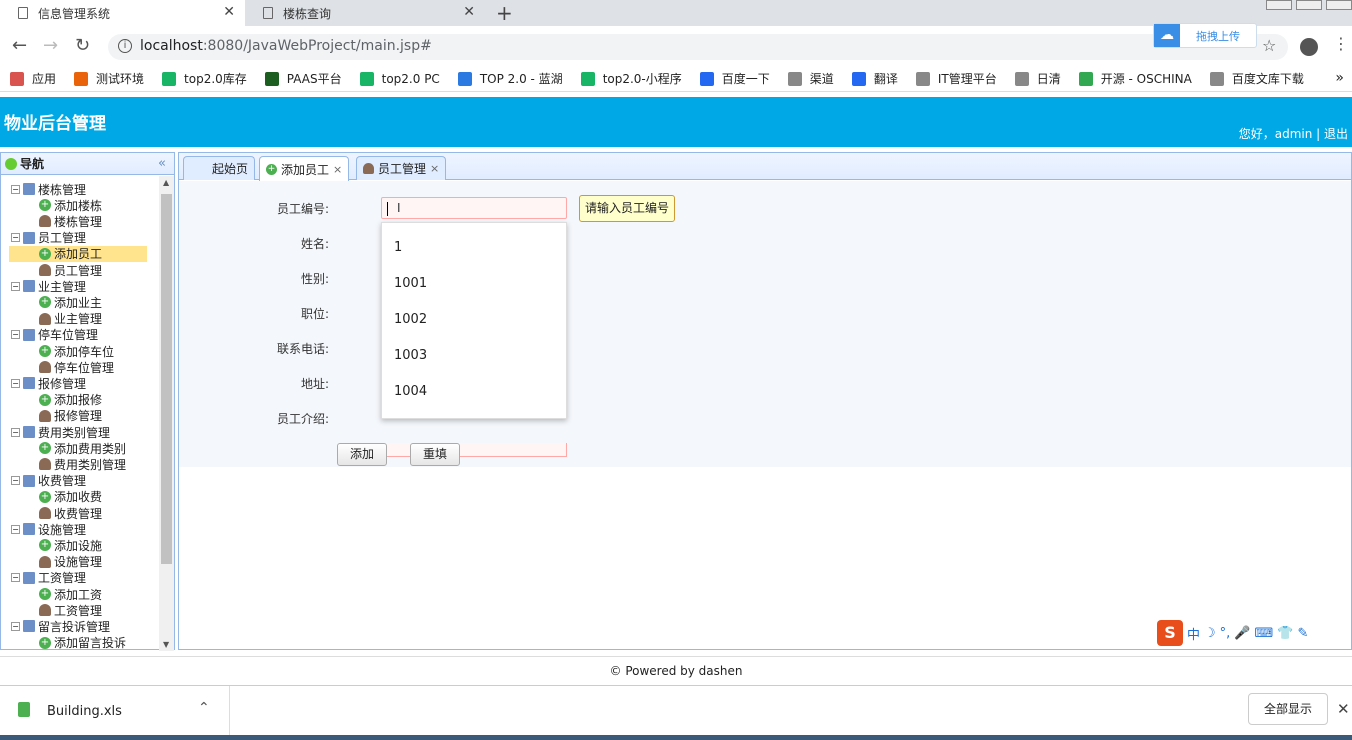 This screenshot has width=1352, height=740. I want to click on ime-option-icon: ⌨, so click(1264, 633).